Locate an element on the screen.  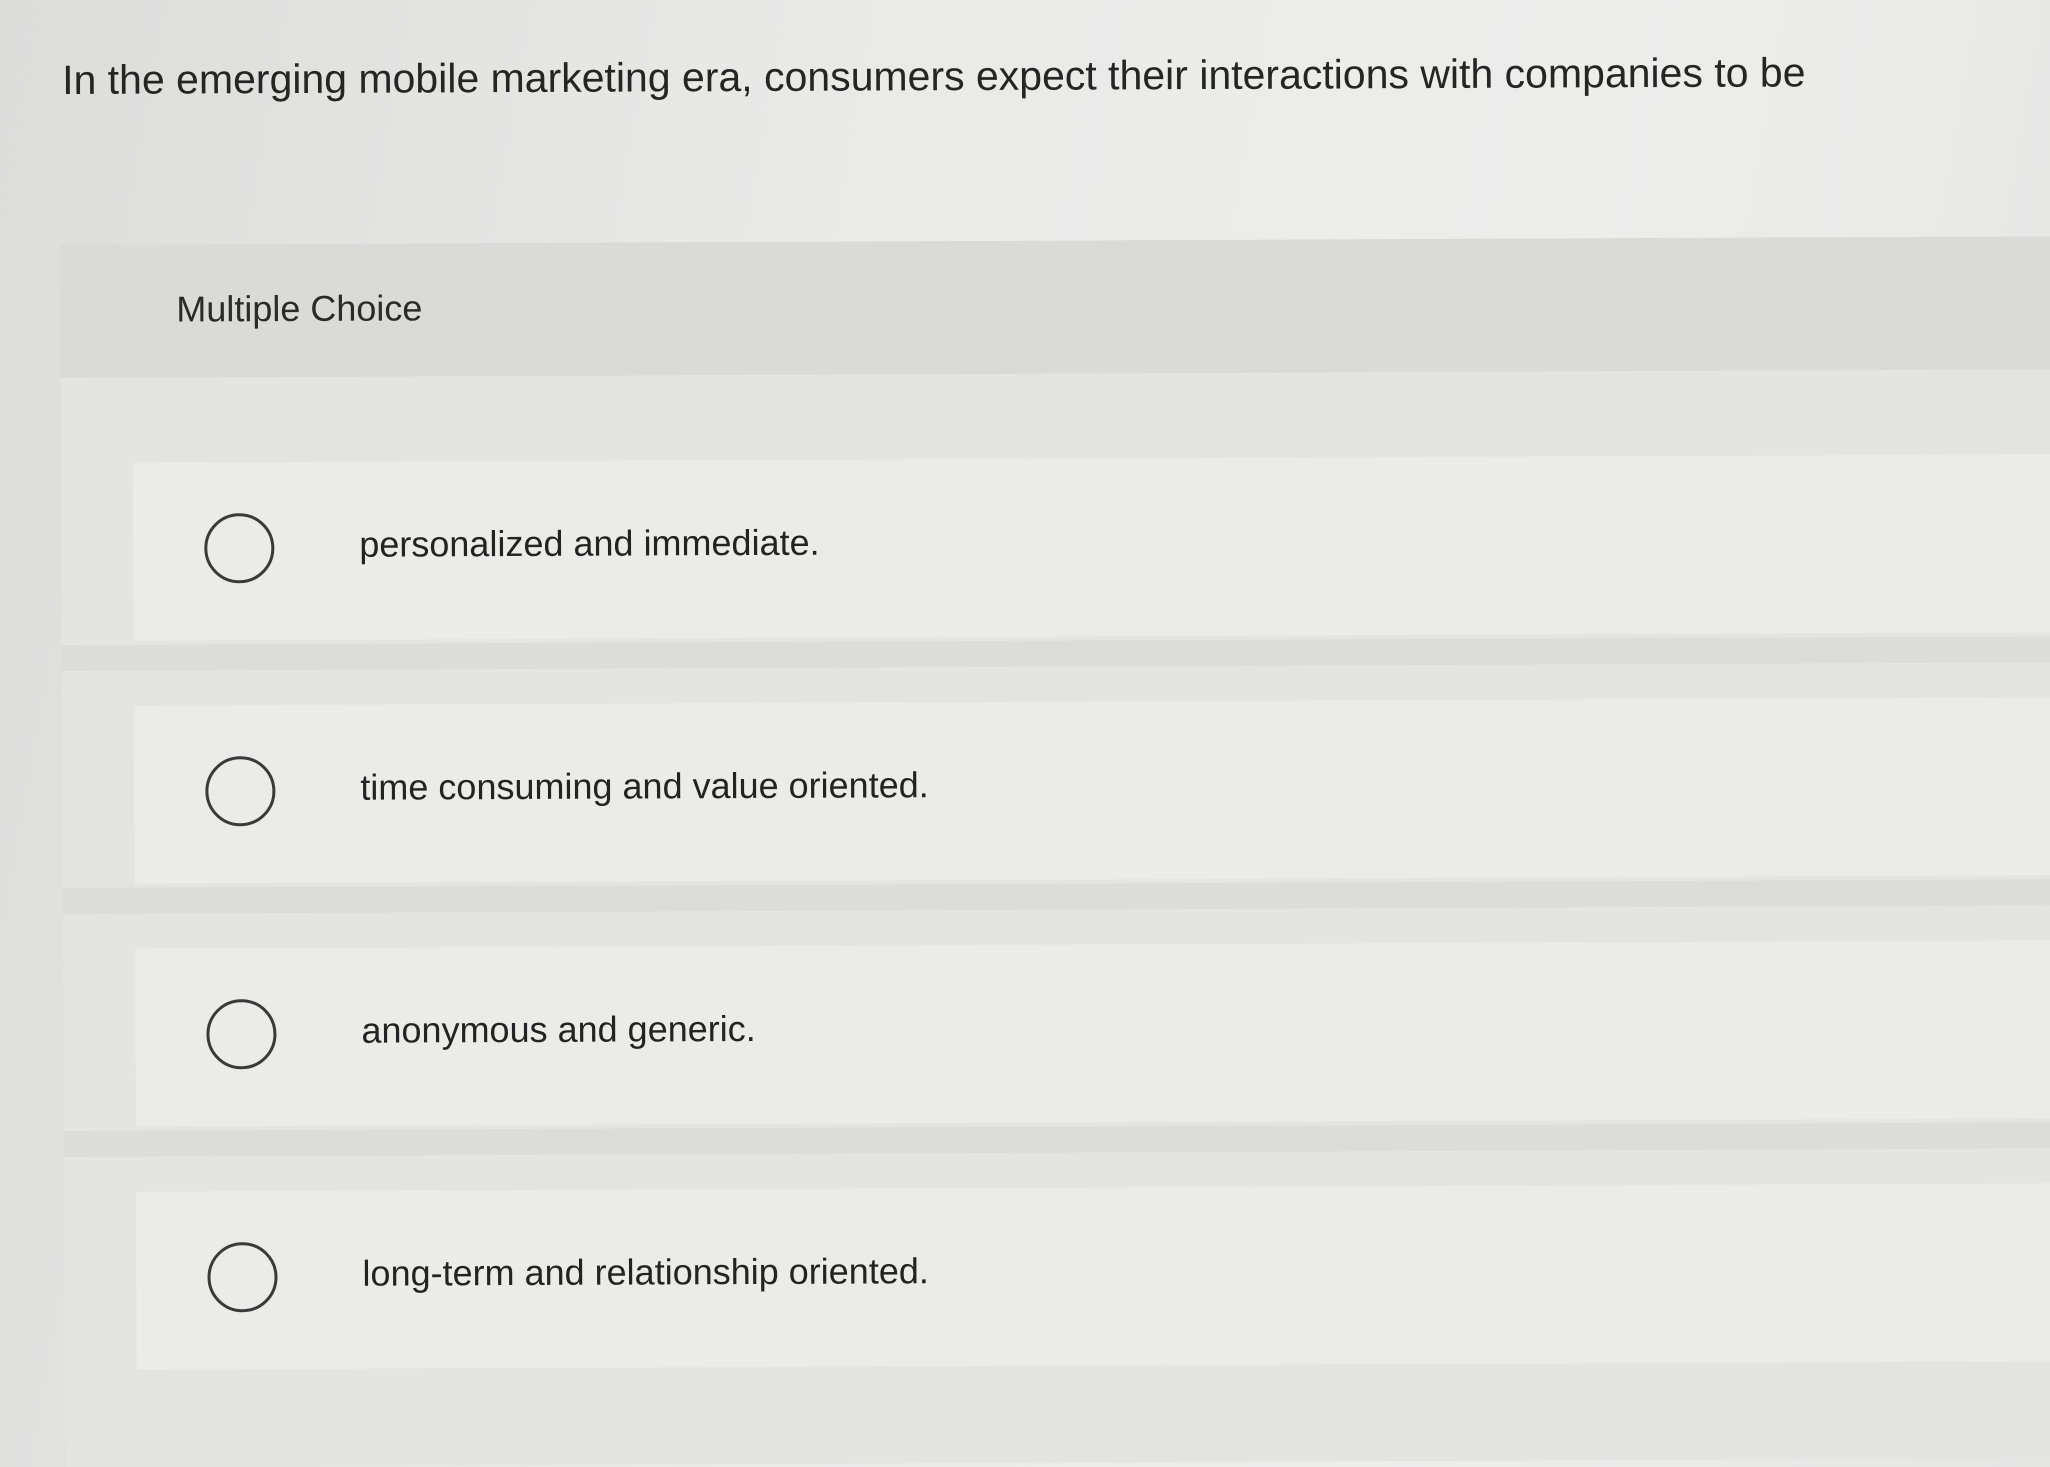
radio-button-d is located at coordinates (242, 1277).